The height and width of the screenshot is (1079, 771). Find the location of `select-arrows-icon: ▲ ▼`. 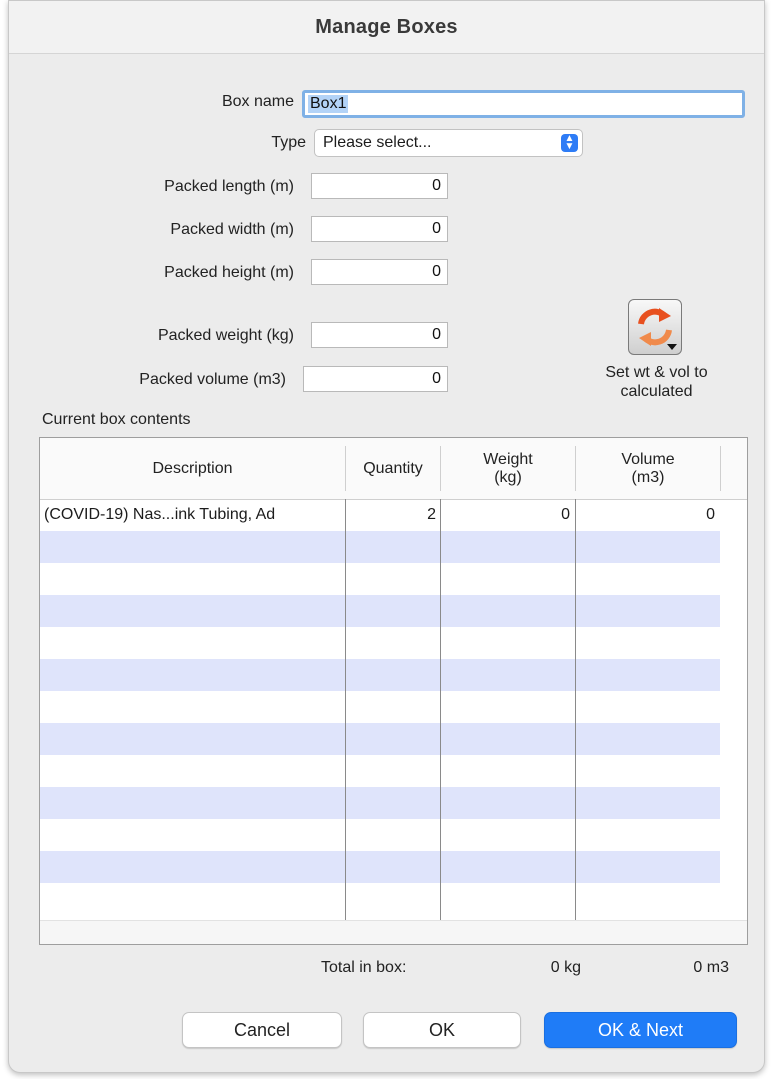

select-arrows-icon: ▲ ▼ is located at coordinates (569, 143).